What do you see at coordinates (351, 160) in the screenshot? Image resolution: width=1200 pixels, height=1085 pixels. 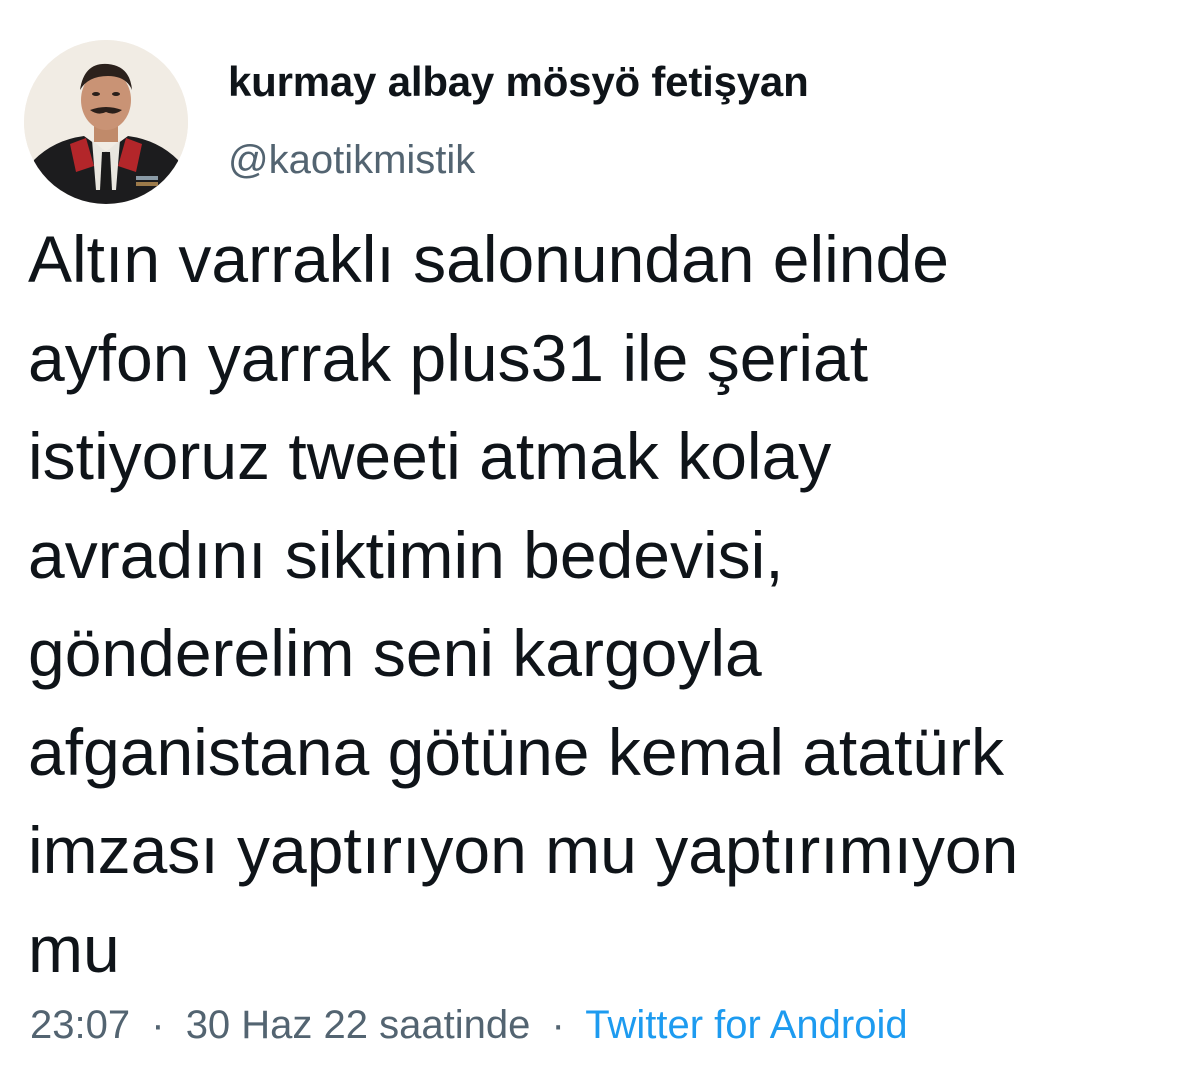 I see `user-handle: @kaotikmistik` at bounding box center [351, 160].